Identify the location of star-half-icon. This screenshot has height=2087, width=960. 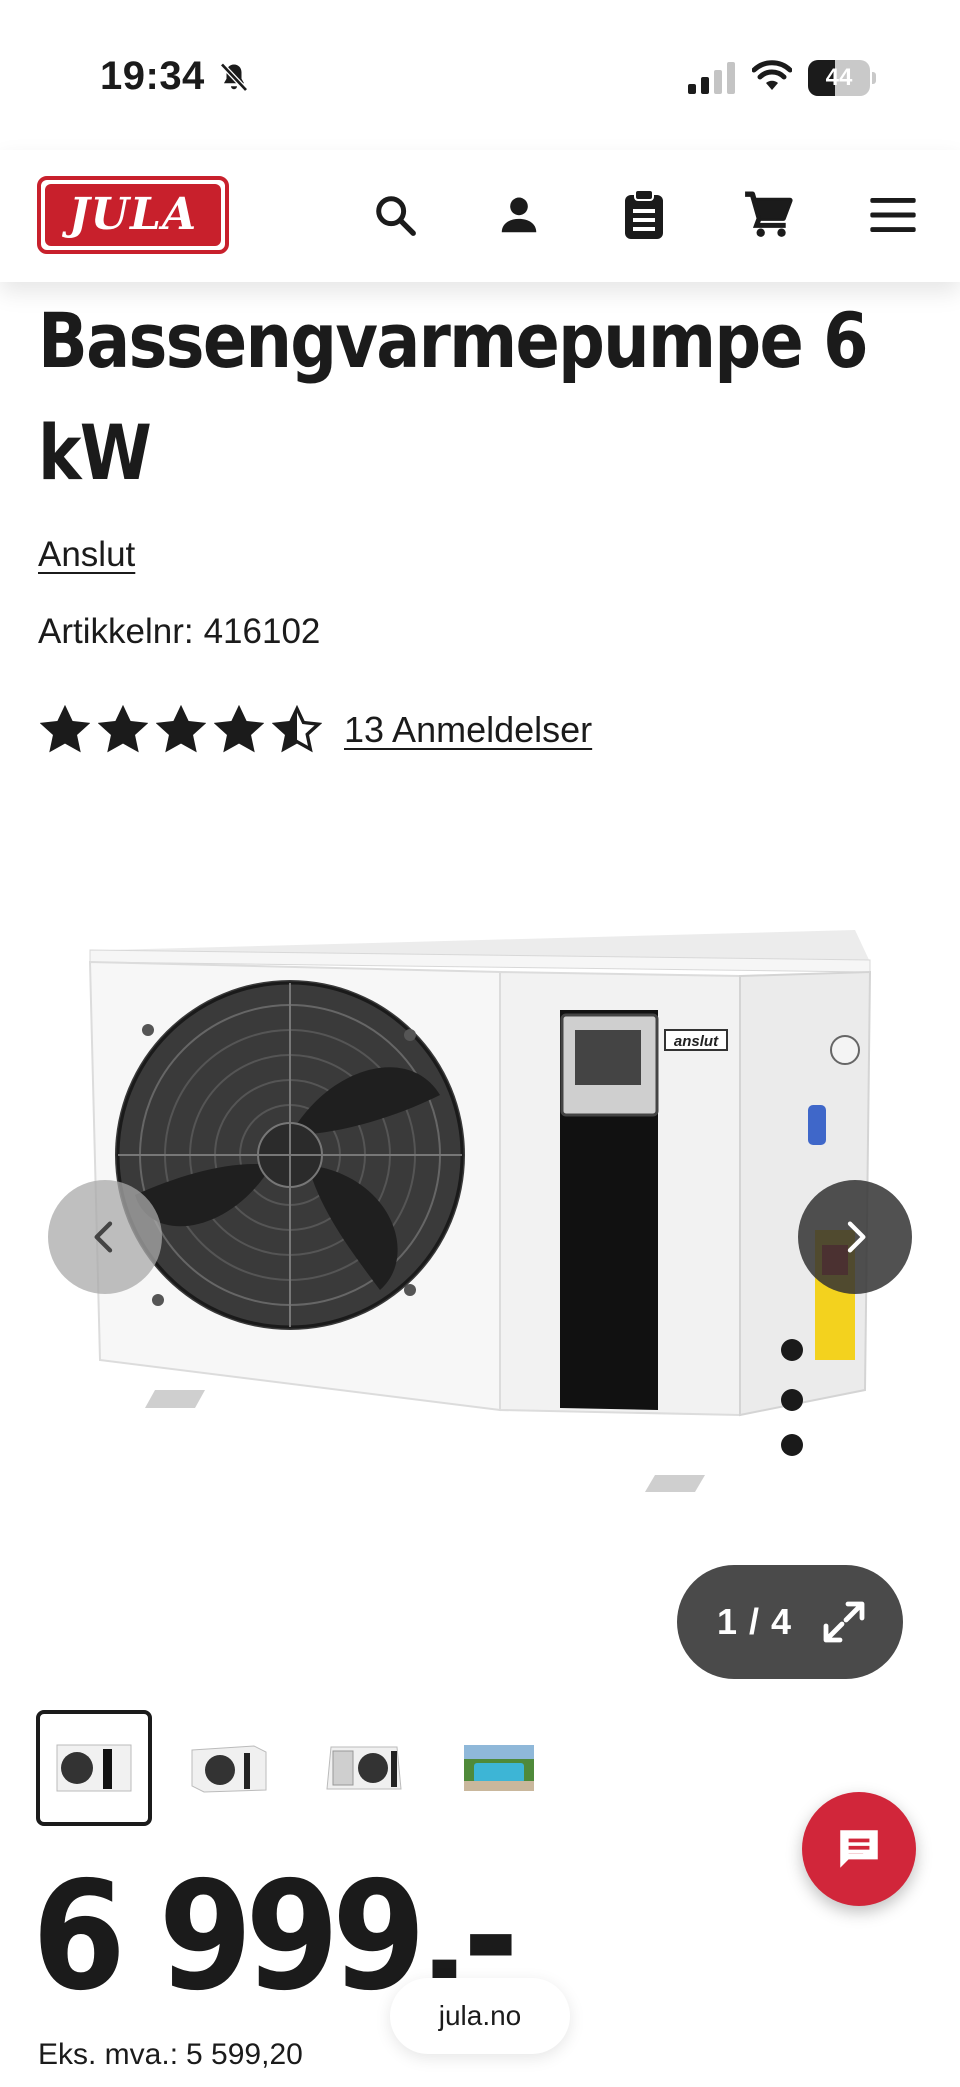
(297, 729).